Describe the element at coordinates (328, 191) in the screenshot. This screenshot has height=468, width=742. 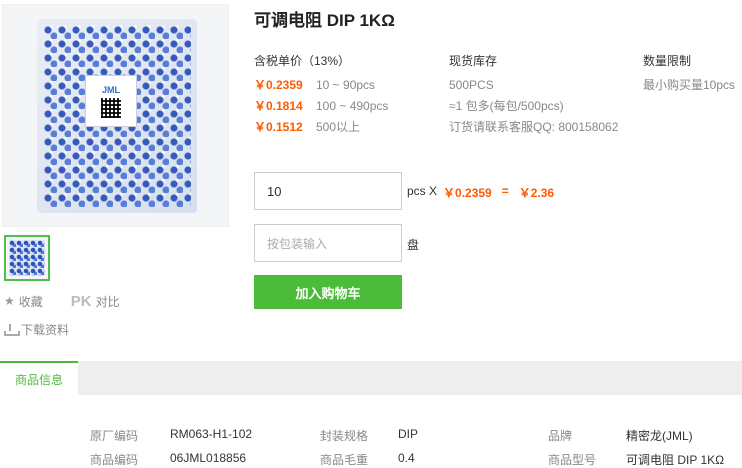
I see `quantity-input: 10` at that location.